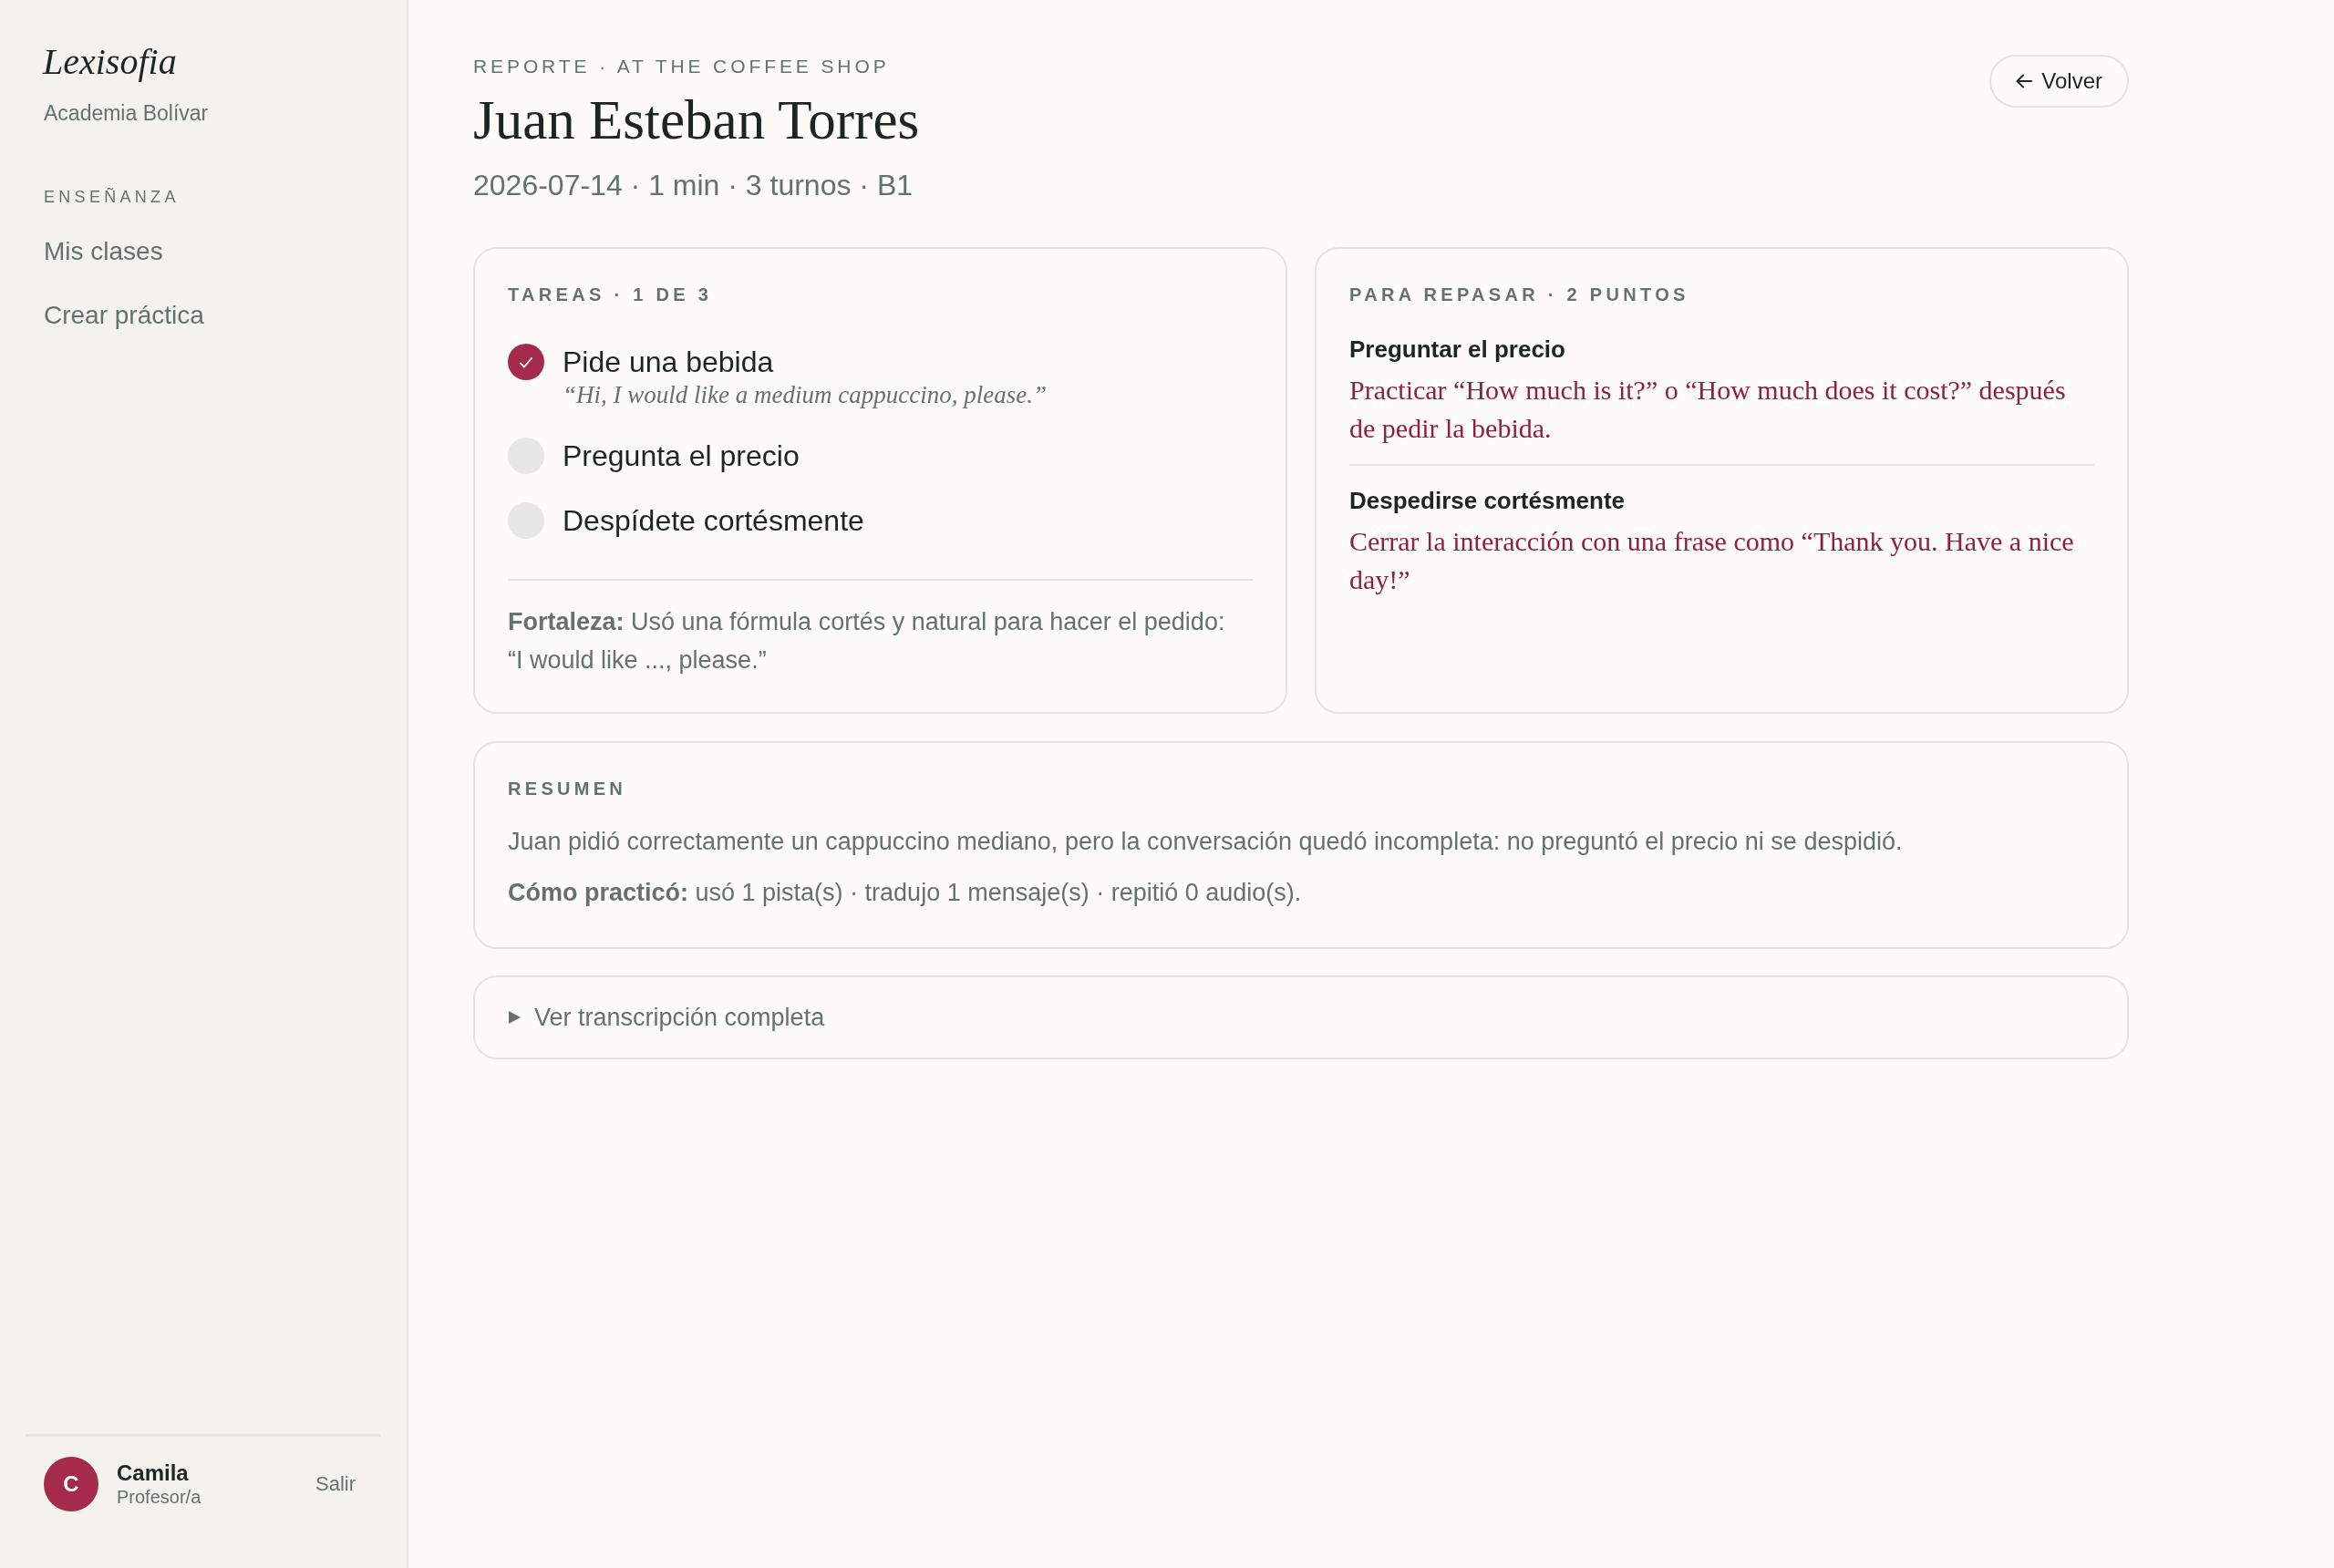  I want to click on nav-link: Mis clases, so click(103, 251).